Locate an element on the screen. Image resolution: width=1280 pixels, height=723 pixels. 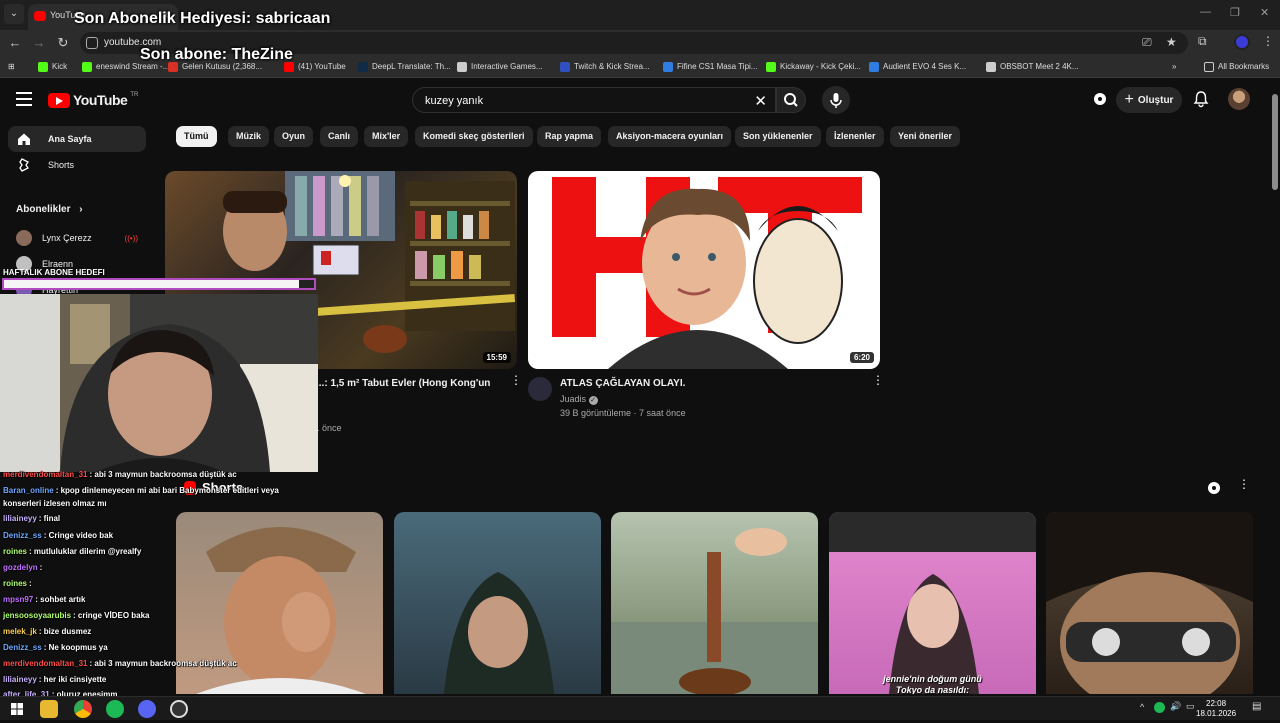
filter-chip: Rap yapma is located at coordinates (569, 136).